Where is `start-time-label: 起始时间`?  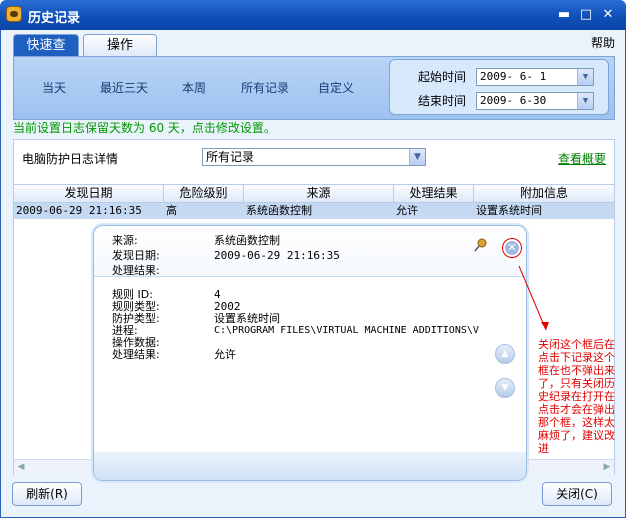
start-time-label: 起始时间 is located at coordinates (442, 77).